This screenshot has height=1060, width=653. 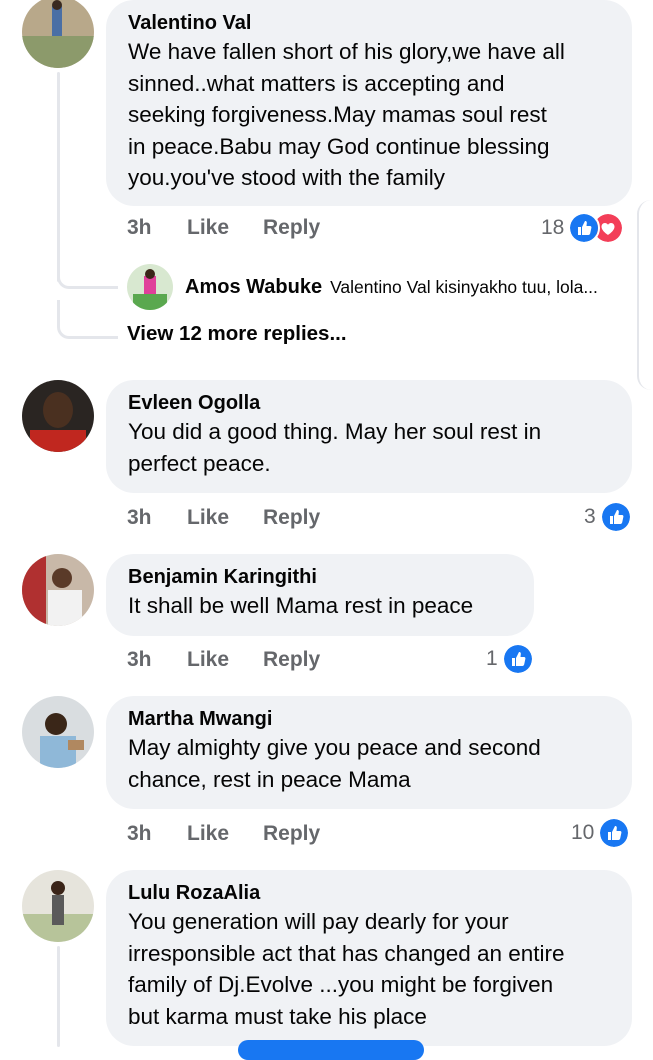 I want to click on comment-line: May almighty give you peace and second, so click(x=334, y=747).